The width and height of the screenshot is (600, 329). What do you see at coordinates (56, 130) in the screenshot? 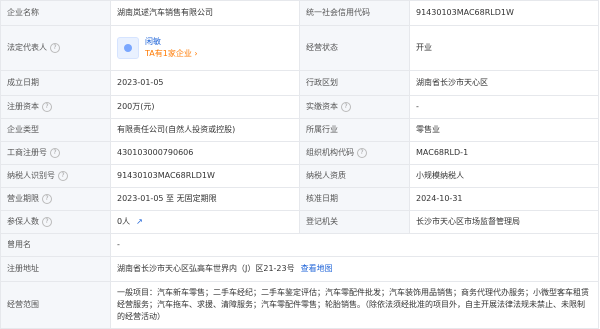
I see `label-company-type: 企业类型` at bounding box center [56, 130].